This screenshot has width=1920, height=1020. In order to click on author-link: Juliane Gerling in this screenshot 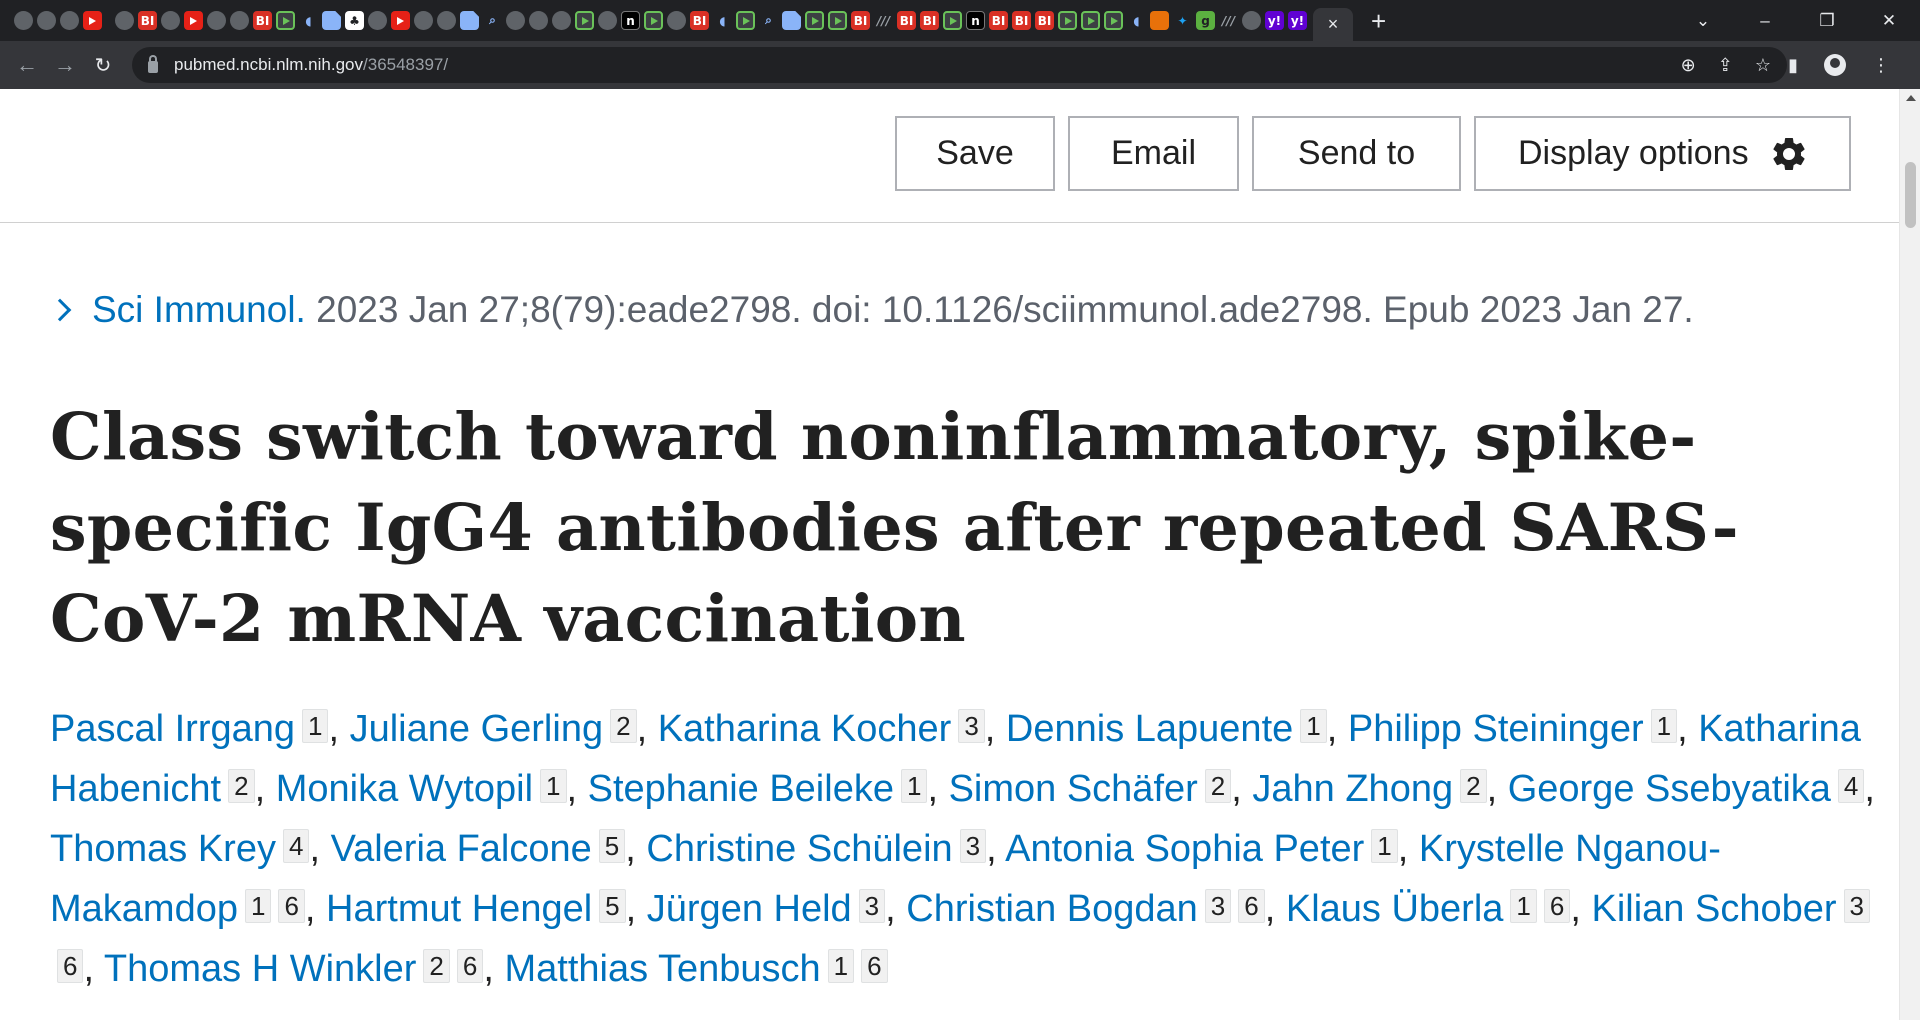, I will do `click(476, 729)`.